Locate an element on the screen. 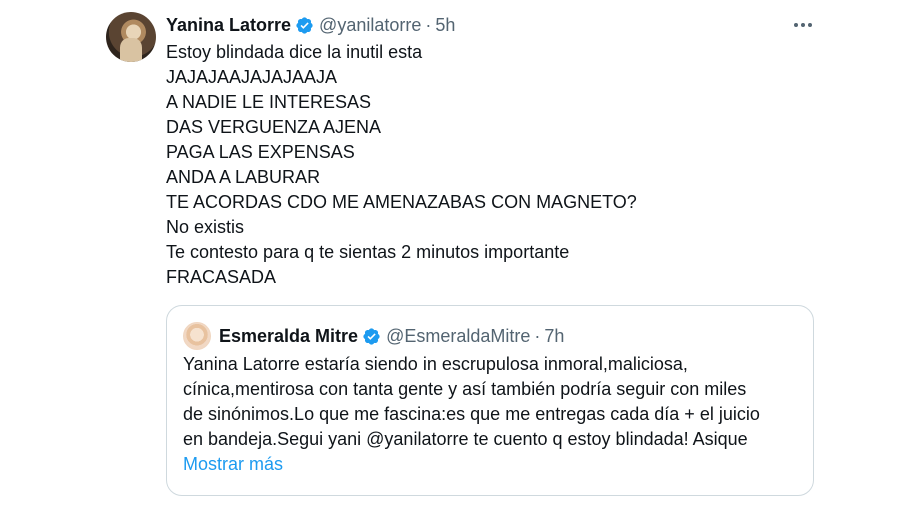 This screenshot has height=505, width=900. tweet-text-line: JAJAJAAJAJAJAAJA is located at coordinates (252, 77).